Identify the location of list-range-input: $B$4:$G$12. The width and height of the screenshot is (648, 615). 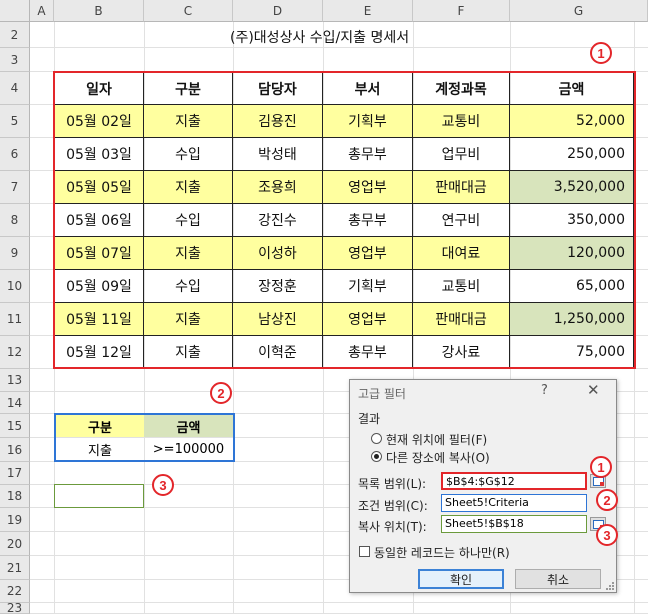
(514, 481).